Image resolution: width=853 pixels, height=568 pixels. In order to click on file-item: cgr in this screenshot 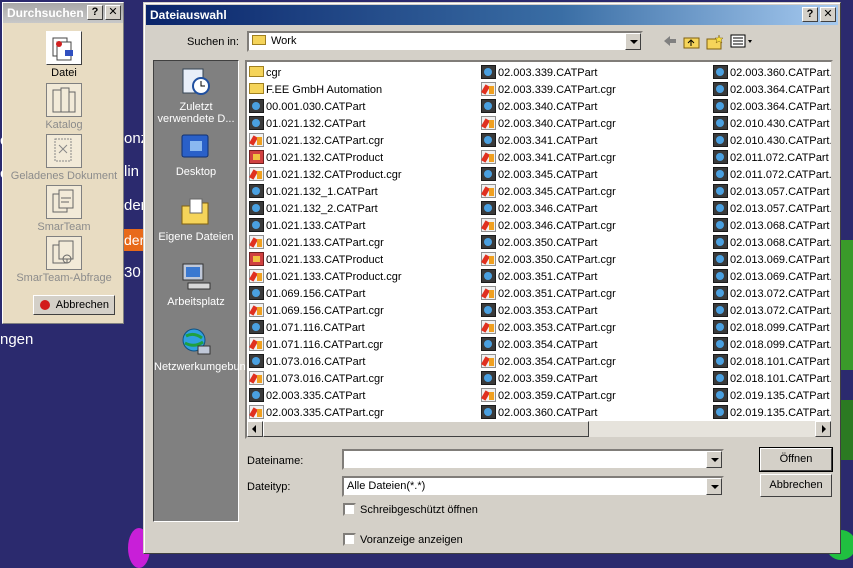, I will do `click(365, 73)`.